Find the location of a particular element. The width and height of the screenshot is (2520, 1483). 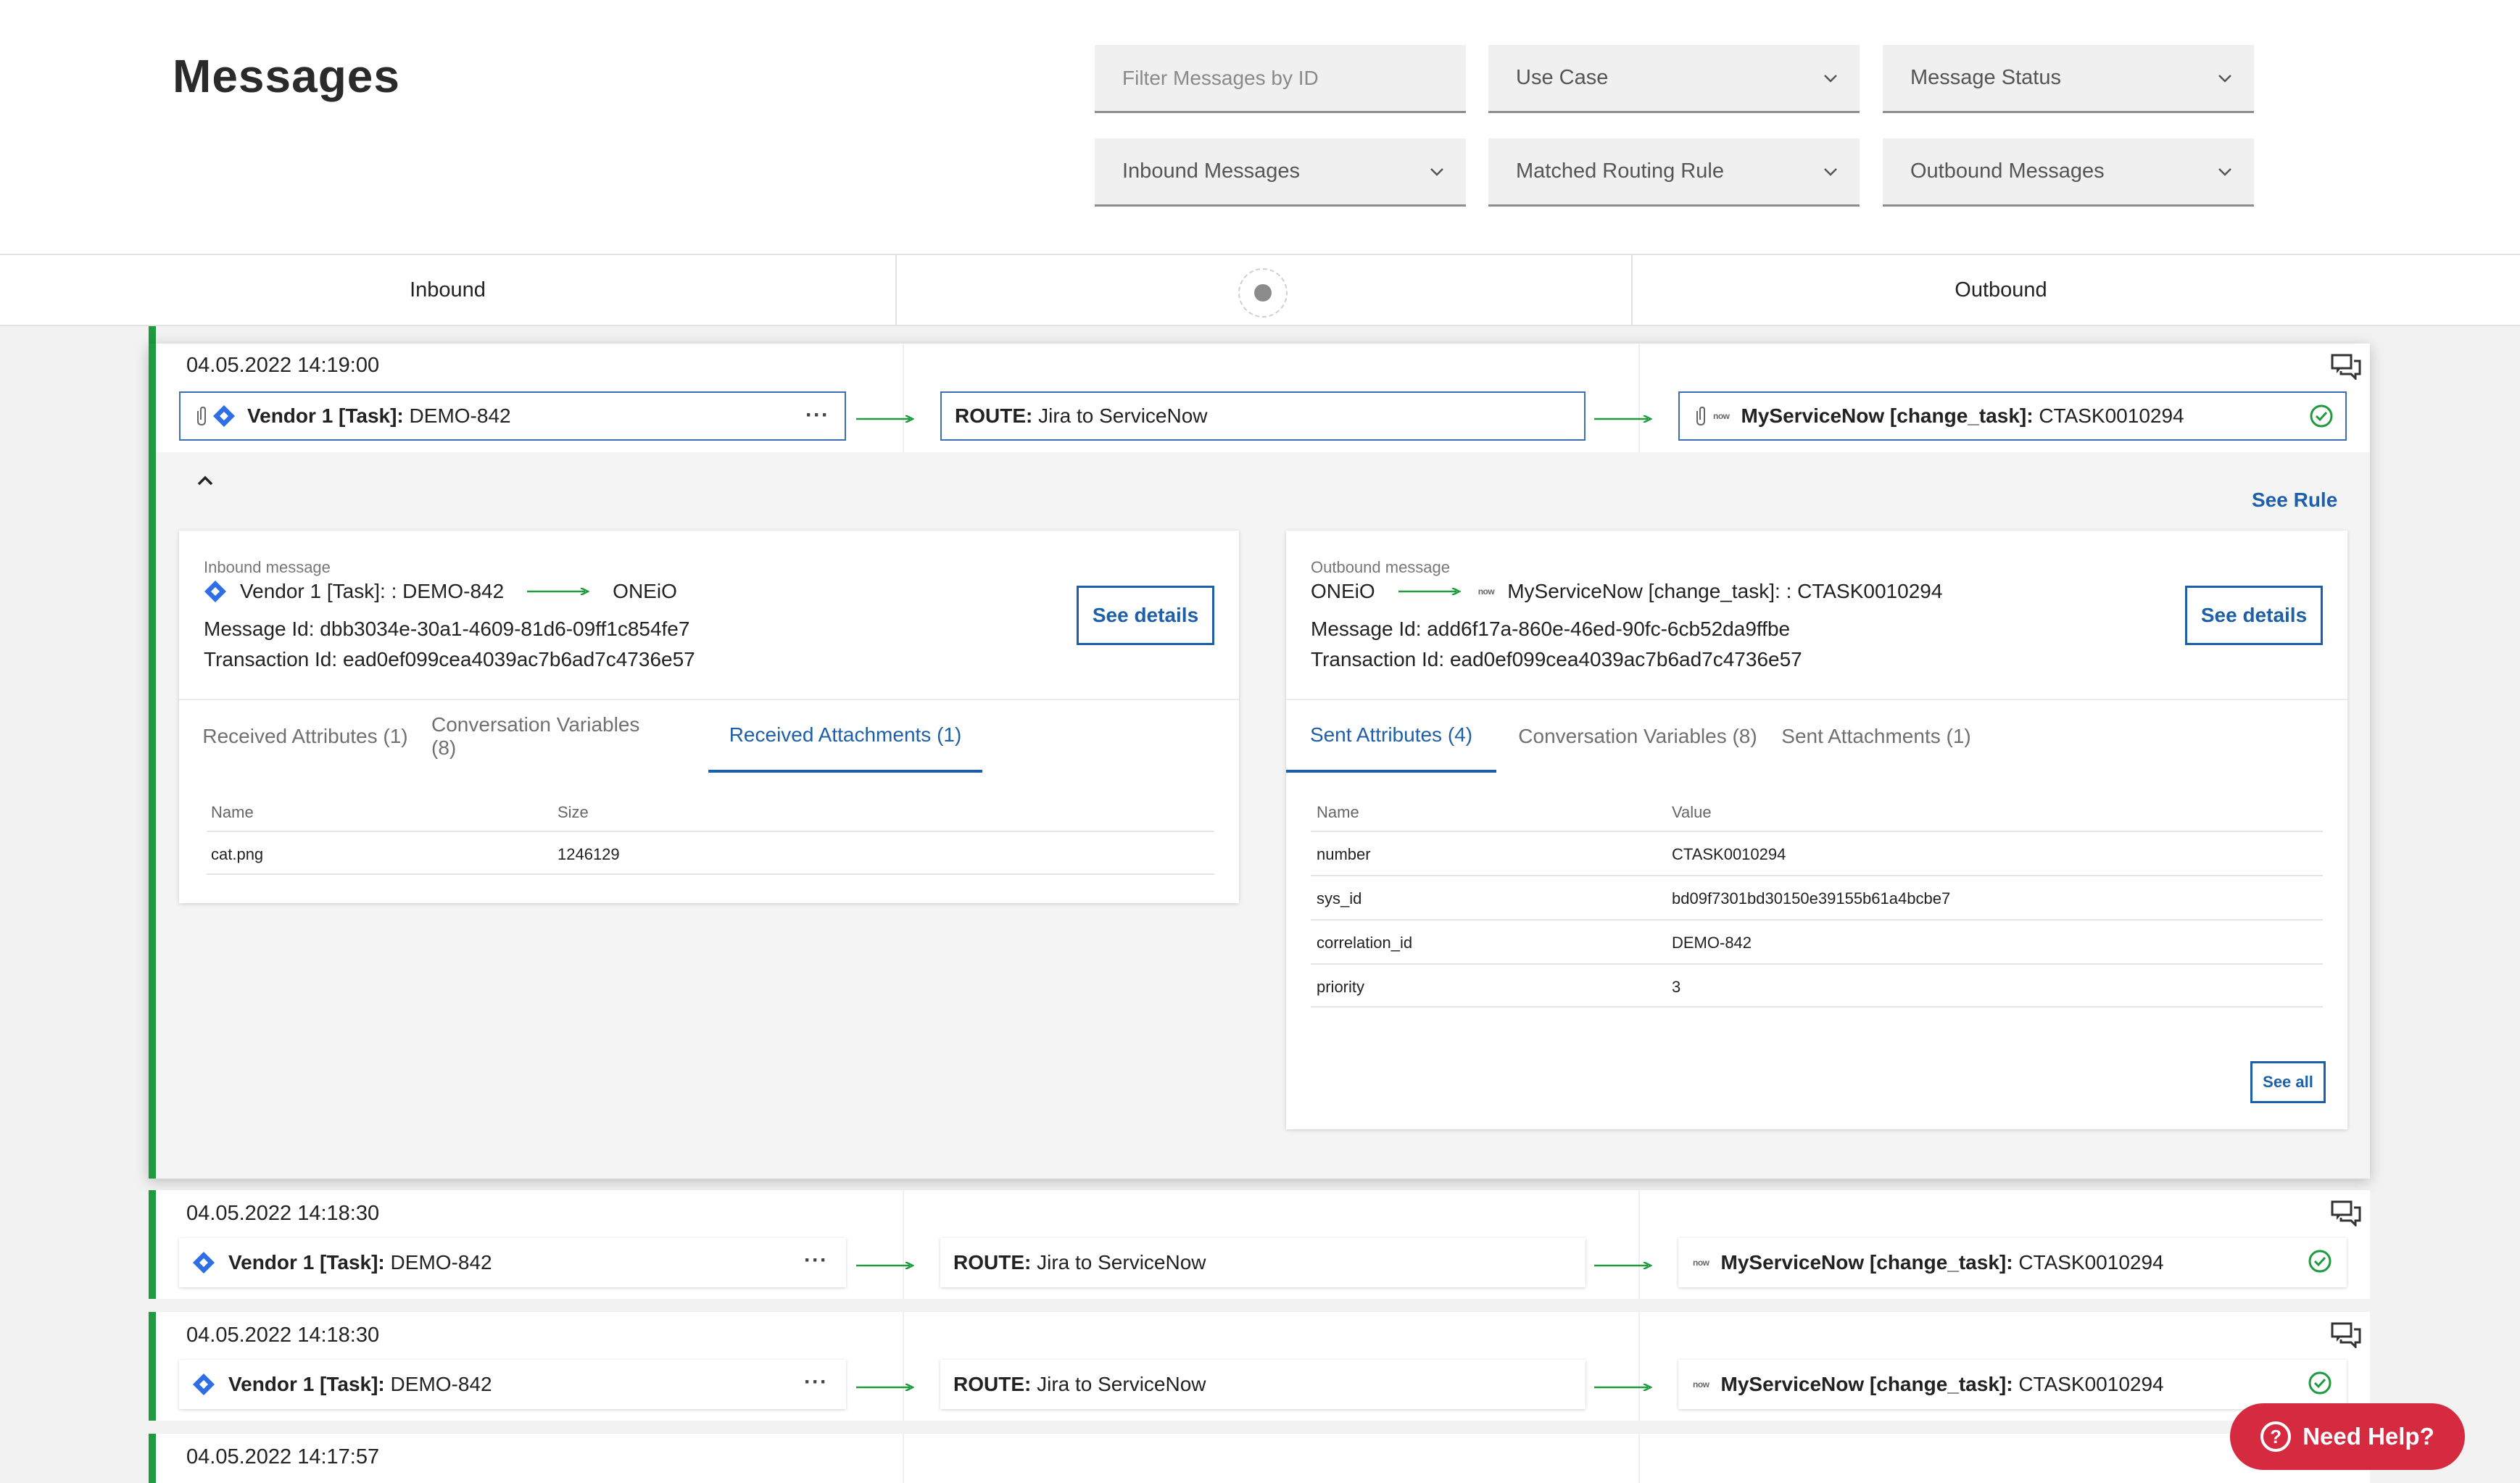

table-row: cat.png 1246129 is located at coordinates (710, 853).